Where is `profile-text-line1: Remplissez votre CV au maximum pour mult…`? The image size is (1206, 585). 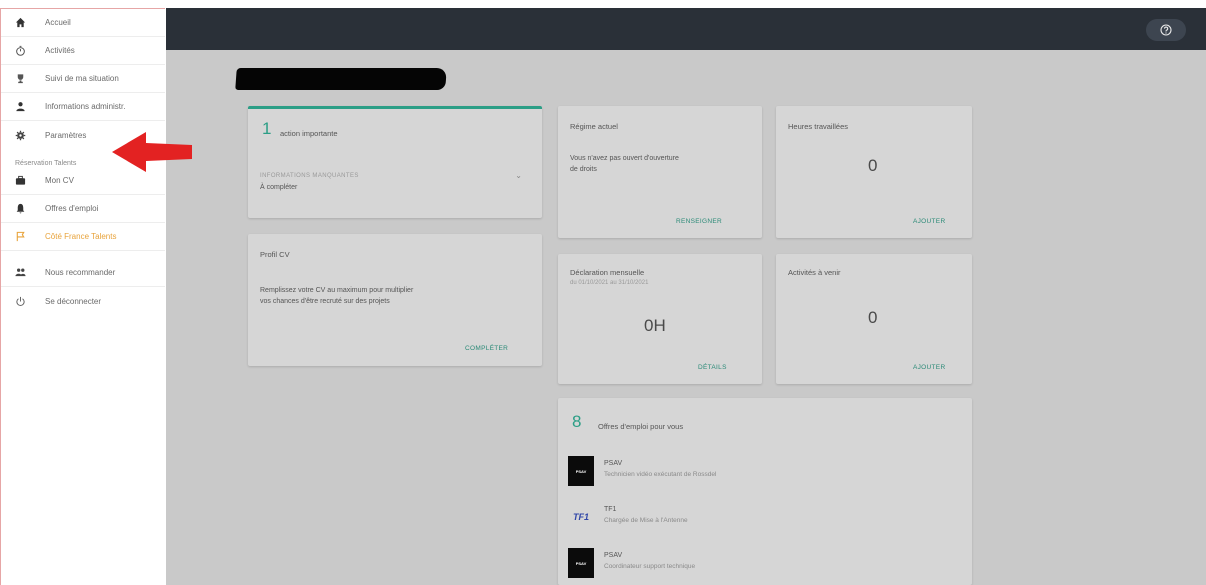 profile-text-line1: Remplissez votre CV au maximum pour mult… is located at coordinates (337, 290).